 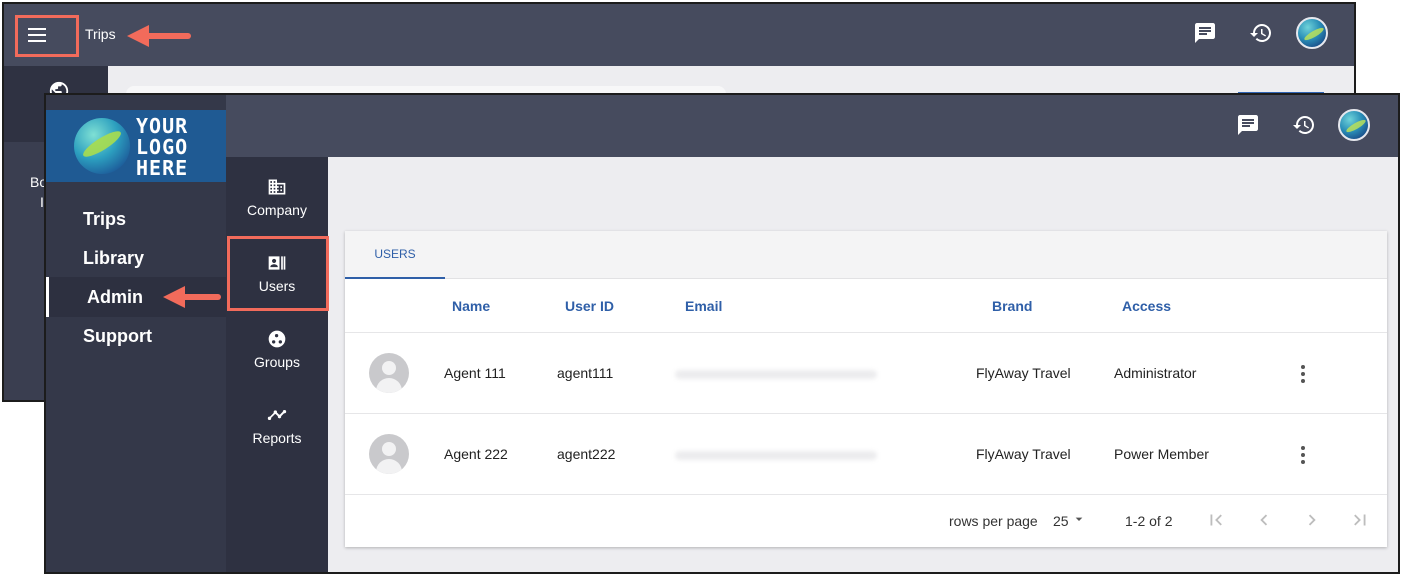 What do you see at coordinates (679, 35) in the screenshot?
I see `background-header: Trips` at bounding box center [679, 35].